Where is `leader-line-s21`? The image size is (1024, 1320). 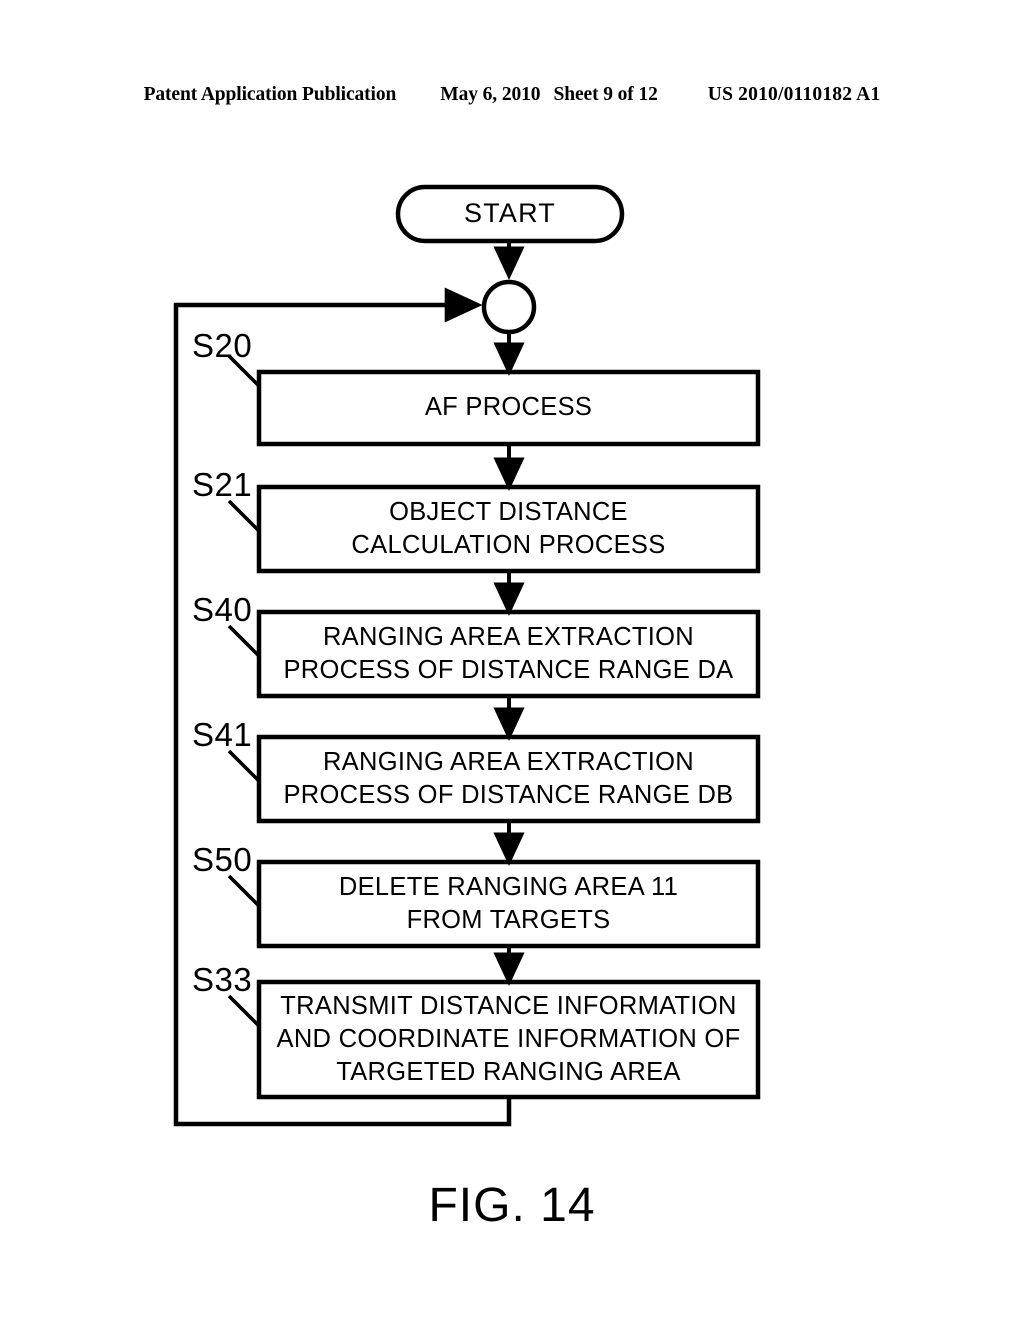
leader-line-s21 is located at coordinates (244, 516).